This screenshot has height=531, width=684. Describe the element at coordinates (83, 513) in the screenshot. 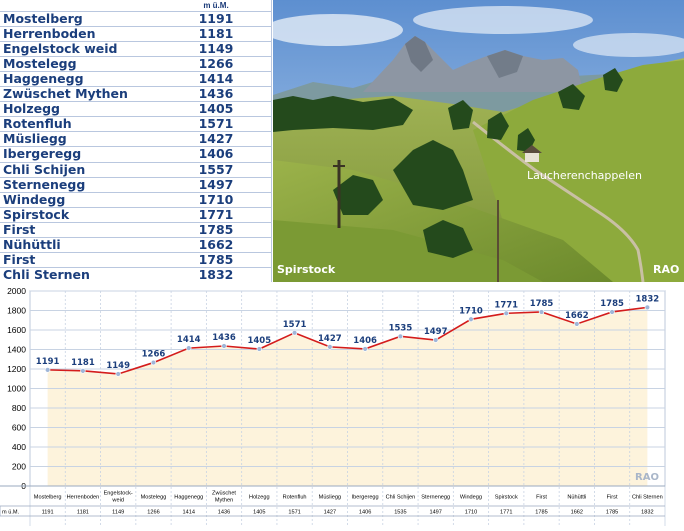

I see `category-value: 1181` at that location.